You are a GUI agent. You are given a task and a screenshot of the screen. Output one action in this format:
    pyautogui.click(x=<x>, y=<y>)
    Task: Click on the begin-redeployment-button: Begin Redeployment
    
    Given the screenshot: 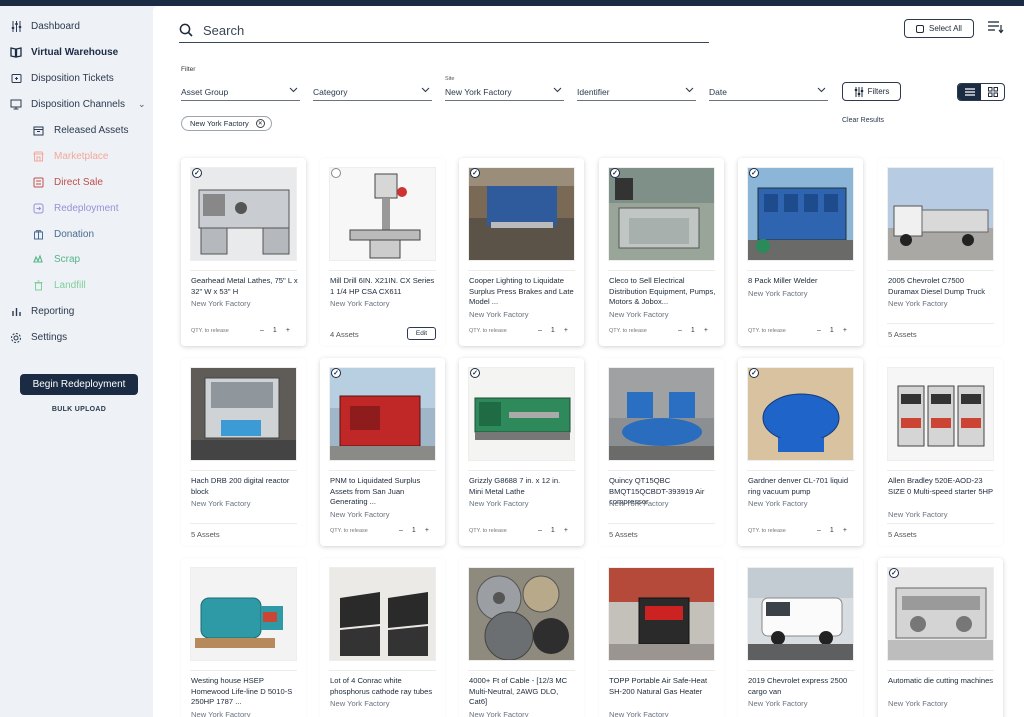 What is the action you would take?
    pyautogui.click(x=79, y=384)
    